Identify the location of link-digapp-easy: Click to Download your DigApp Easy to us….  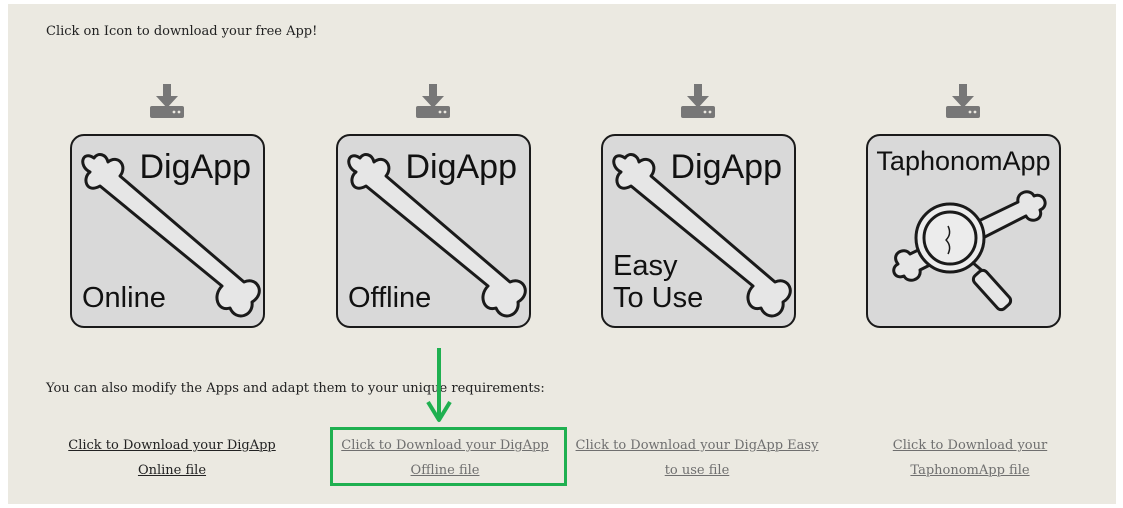
(697, 458).